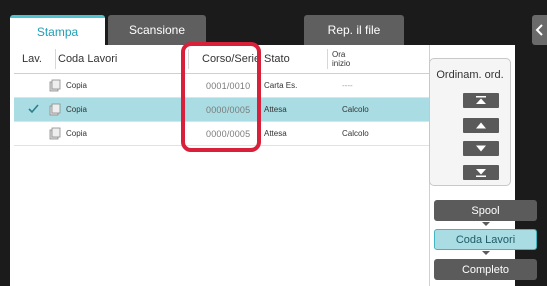  Describe the element at coordinates (57, 30) in the screenshot. I see `tab-stampa: Stampa` at that location.